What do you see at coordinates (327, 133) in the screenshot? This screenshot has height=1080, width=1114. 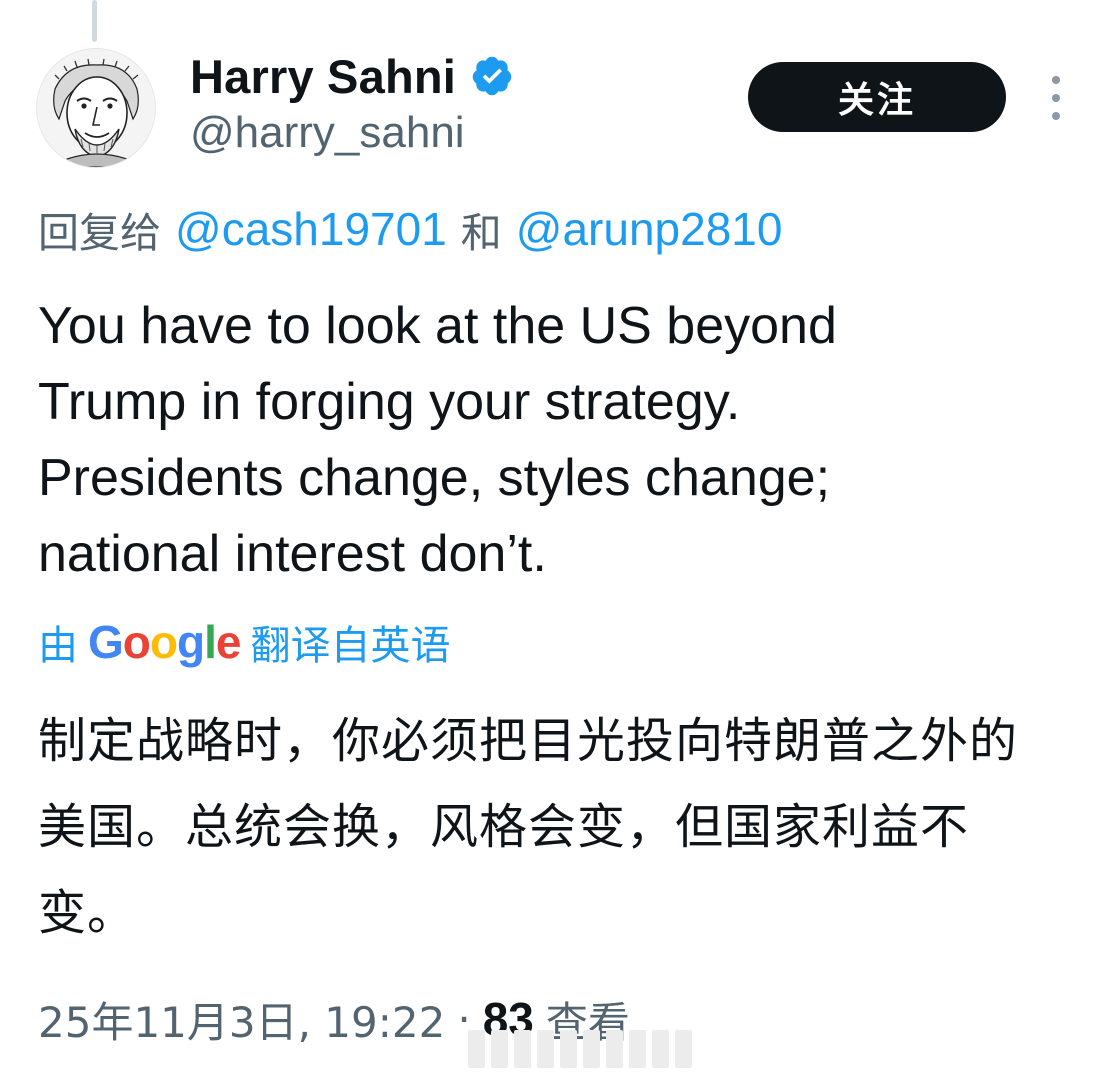 I see `author-handle: @harry_sahni` at bounding box center [327, 133].